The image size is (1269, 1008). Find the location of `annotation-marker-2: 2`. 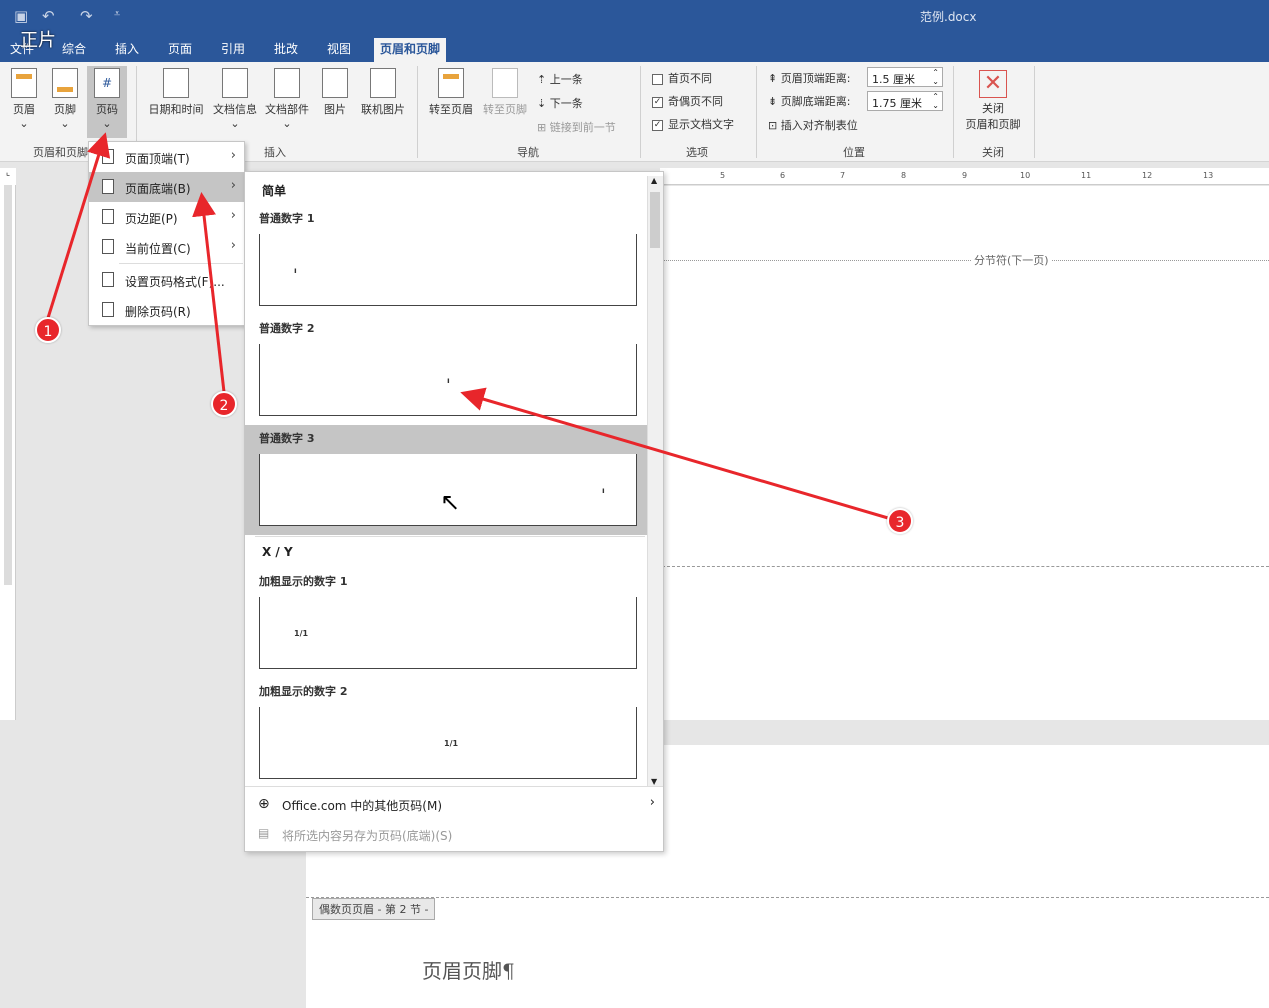

annotation-marker-2: 2 is located at coordinates (224, 404).